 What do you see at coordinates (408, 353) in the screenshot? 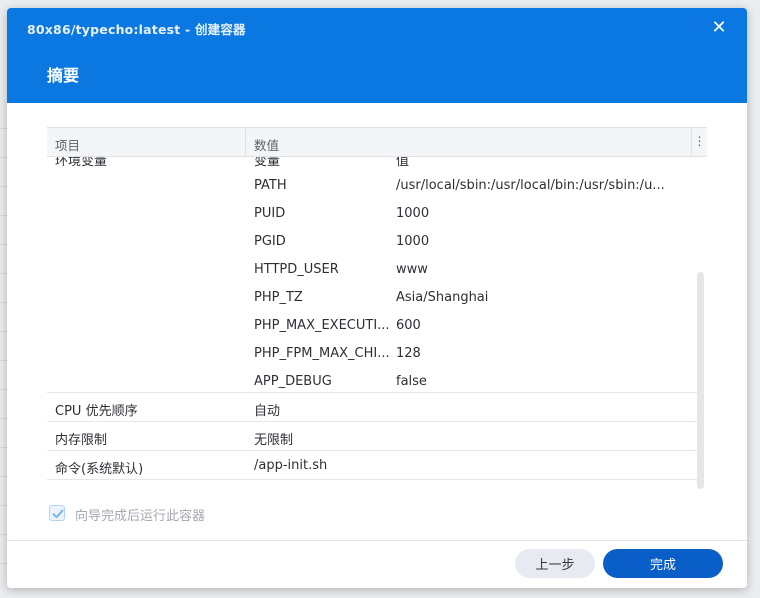
I see `env-value: 128` at bounding box center [408, 353].